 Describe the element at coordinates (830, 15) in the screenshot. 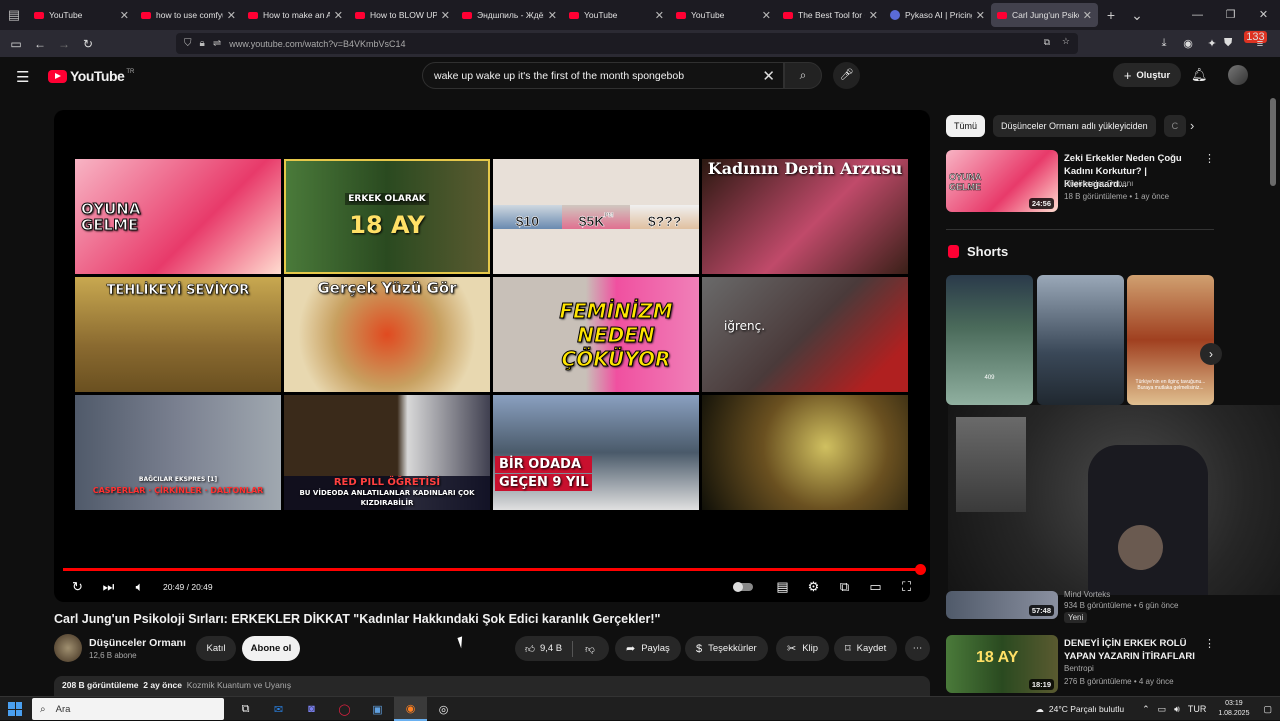

I see `browser-tab: The Best Tool for Gr✕` at that location.